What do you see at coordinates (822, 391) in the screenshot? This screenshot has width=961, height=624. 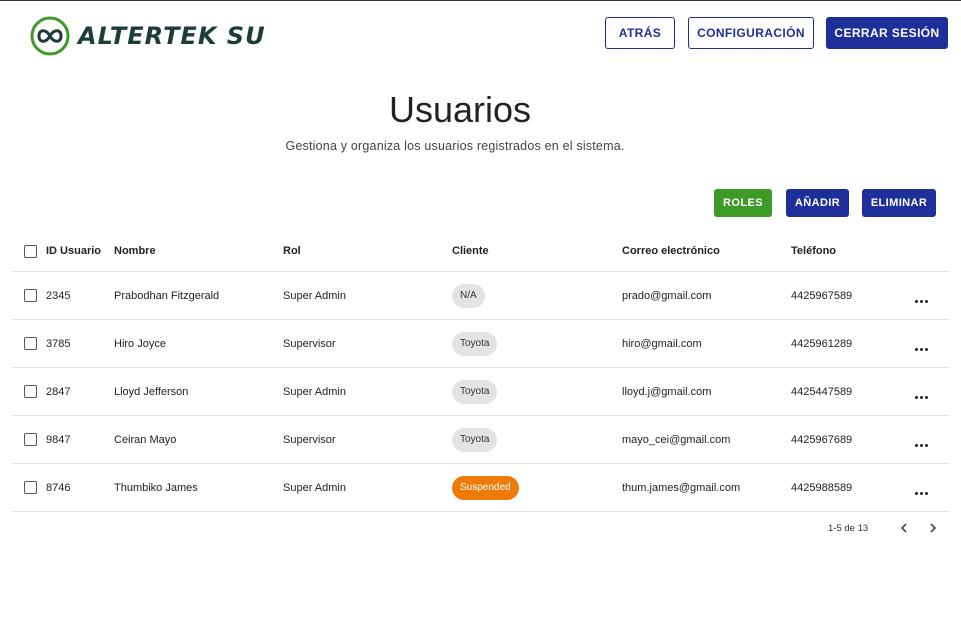 I see `user-phone: 4425447589` at bounding box center [822, 391].